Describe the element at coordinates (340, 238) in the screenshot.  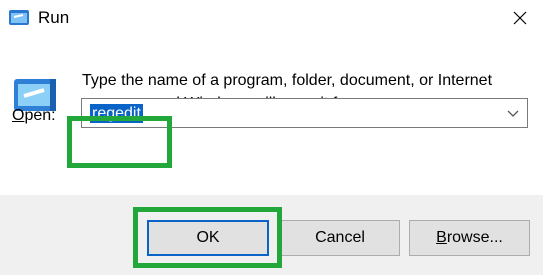
I see `cancel-button: Cancel` at that location.